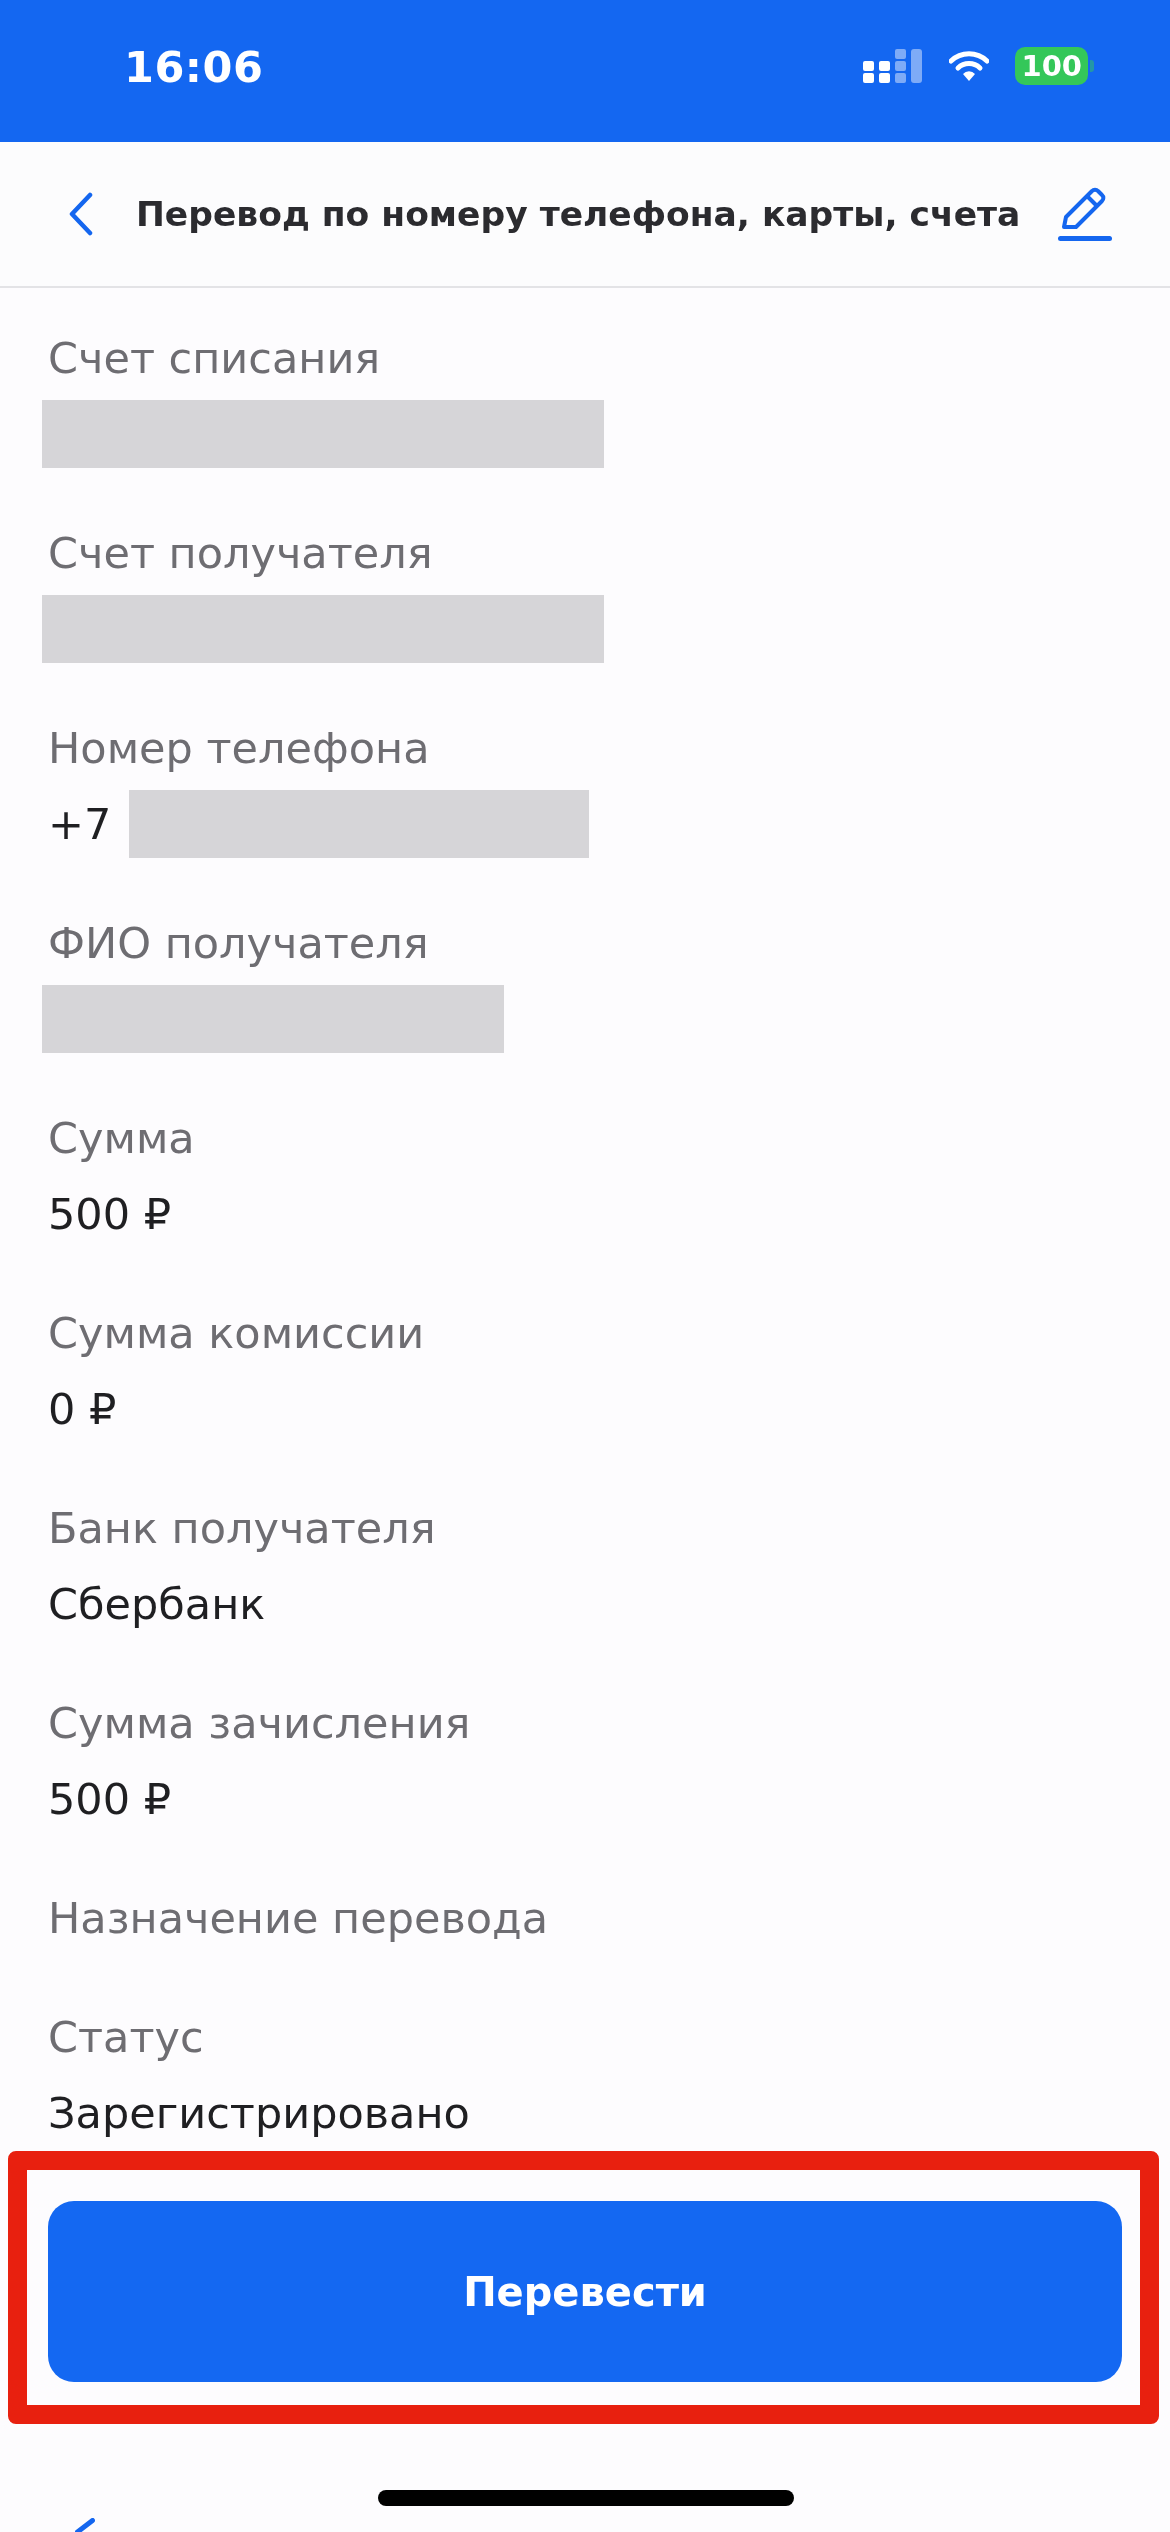  I want to click on battery-indicator: 100, so click(1054, 66).